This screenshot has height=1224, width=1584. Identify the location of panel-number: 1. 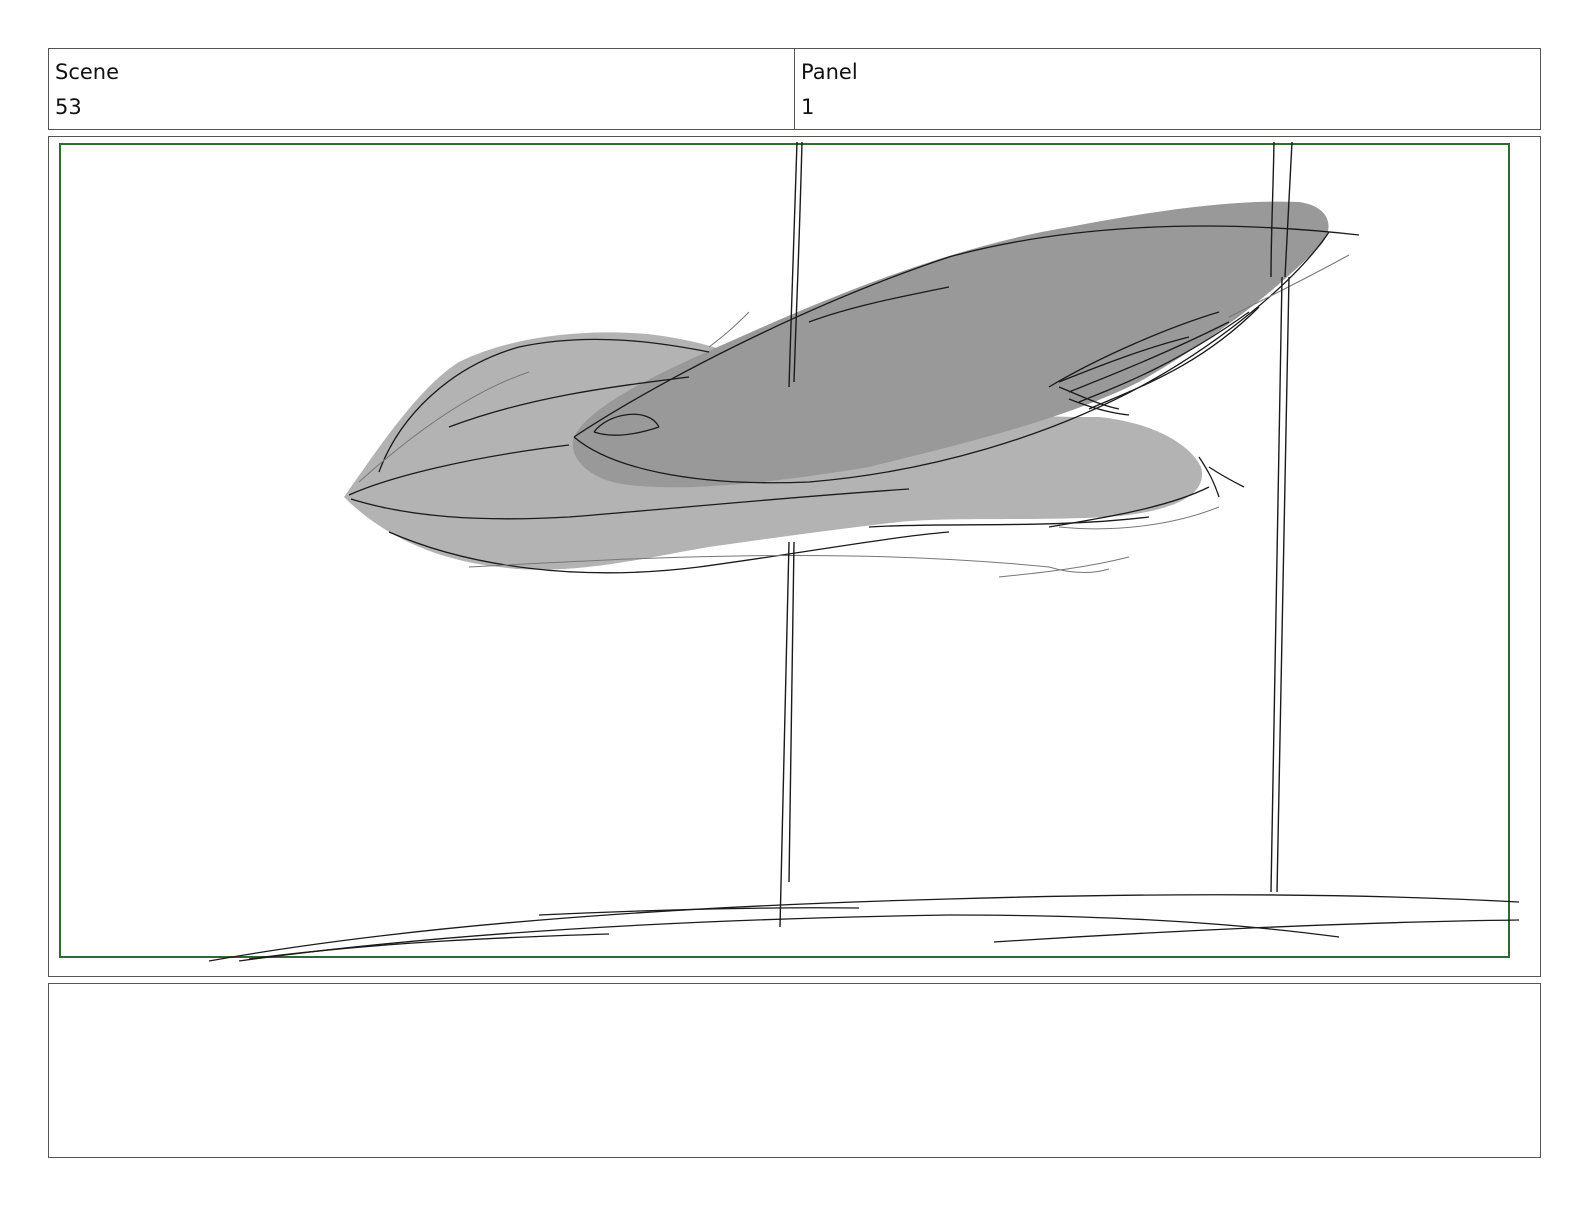
(1167, 107).